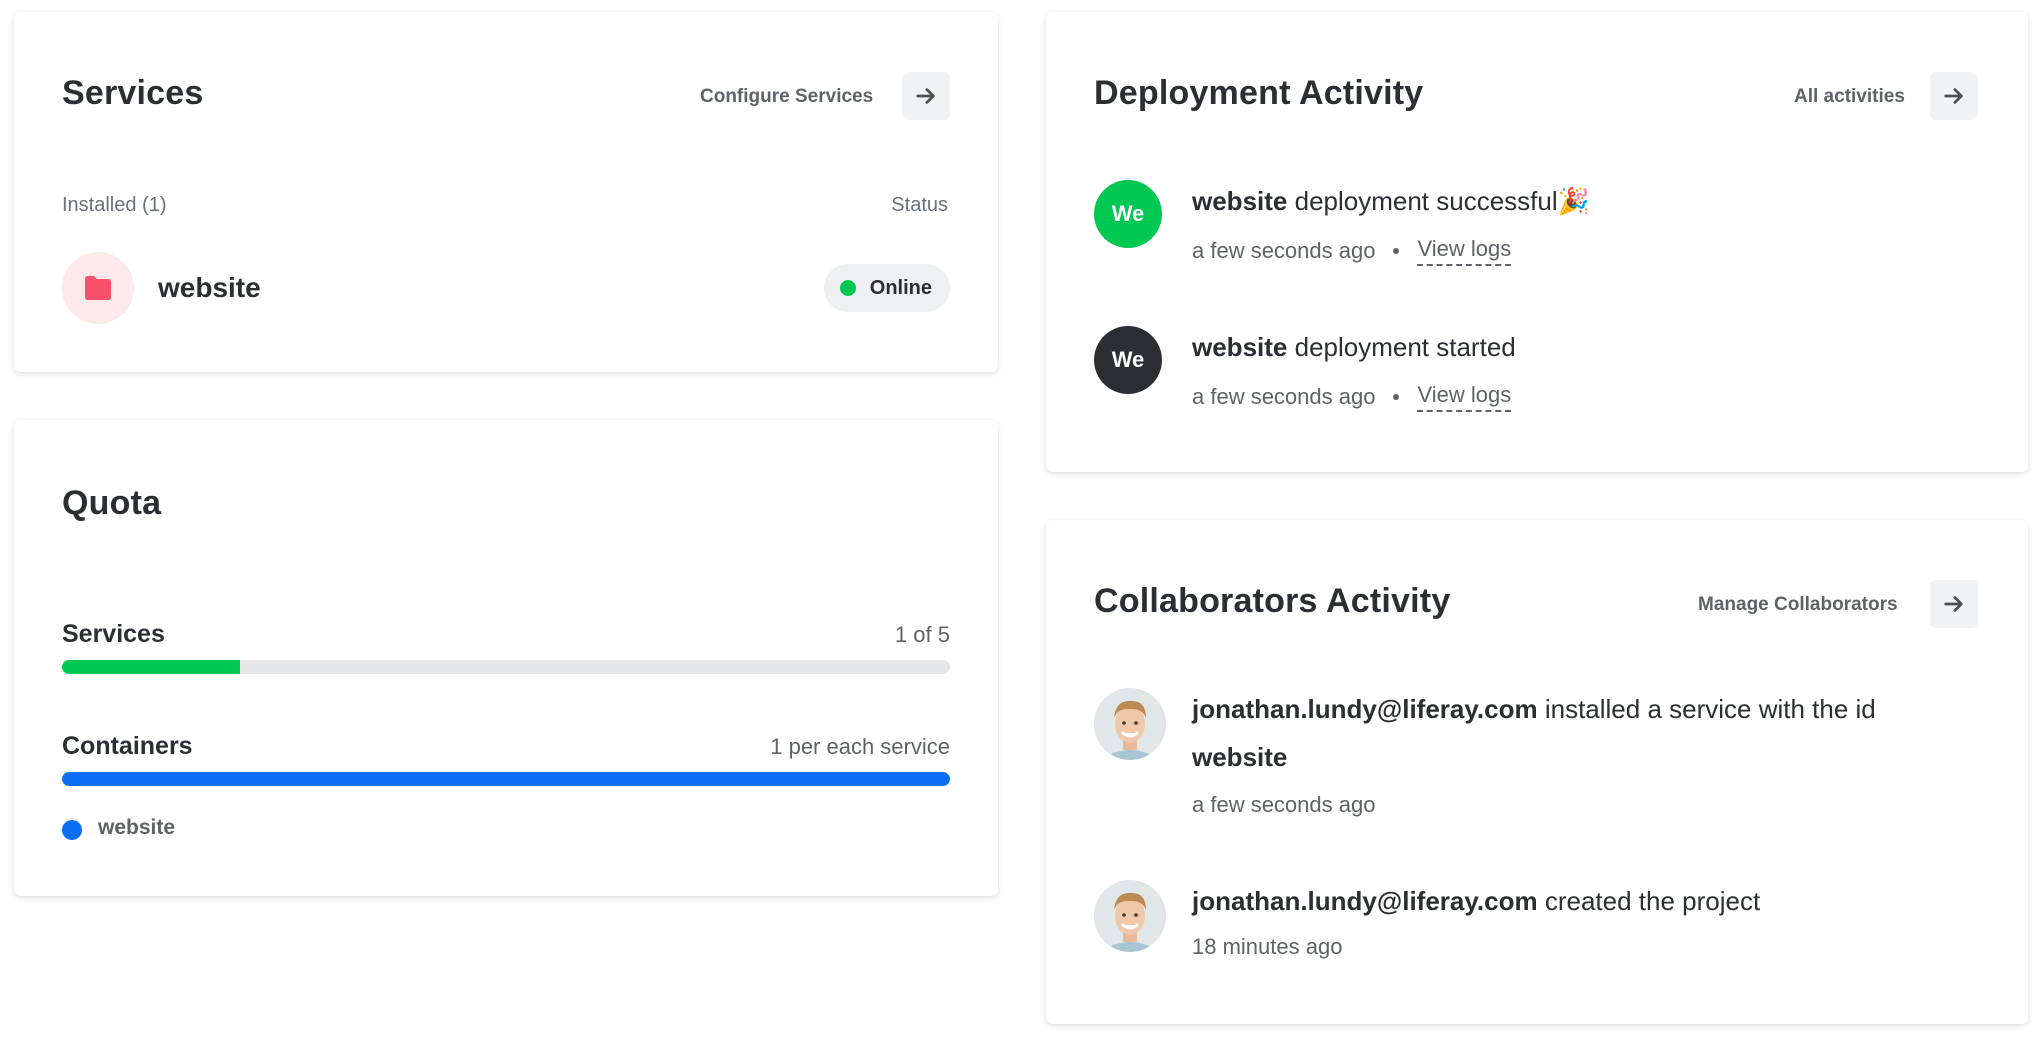 The height and width of the screenshot is (1056, 2042). Describe the element at coordinates (1259, 93) in the screenshot. I see `deployment-title: Deployment Activity` at that location.